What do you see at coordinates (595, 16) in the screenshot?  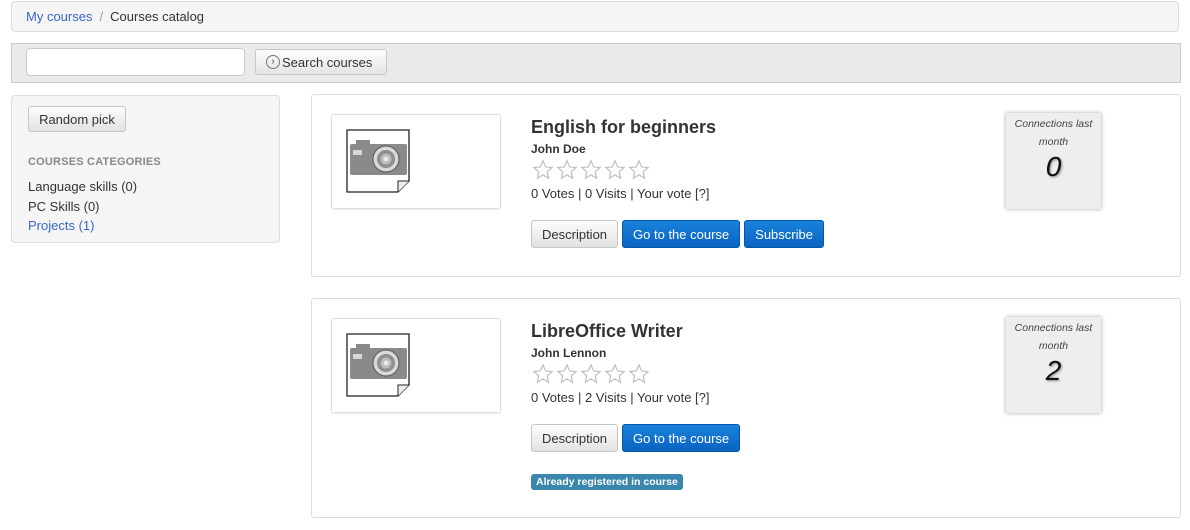 I see `breadcrumb: My courses / Courses catalog` at bounding box center [595, 16].